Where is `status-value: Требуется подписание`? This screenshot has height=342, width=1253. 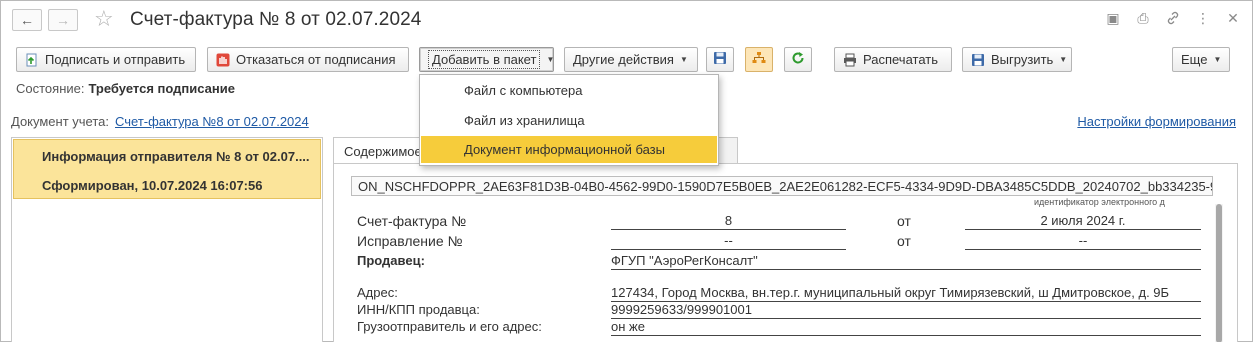 status-value: Требуется подписание is located at coordinates (161, 88).